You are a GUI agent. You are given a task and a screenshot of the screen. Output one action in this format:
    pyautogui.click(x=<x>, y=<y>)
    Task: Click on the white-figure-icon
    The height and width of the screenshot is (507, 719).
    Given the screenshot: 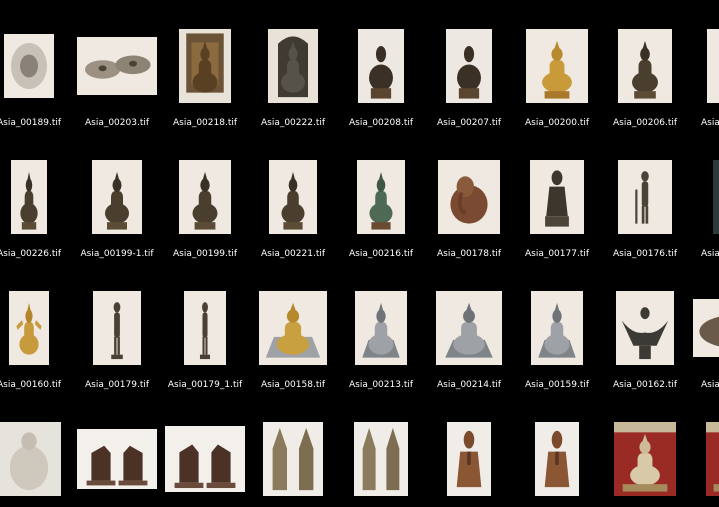 What is the action you would take?
    pyautogui.click(x=30, y=459)
    